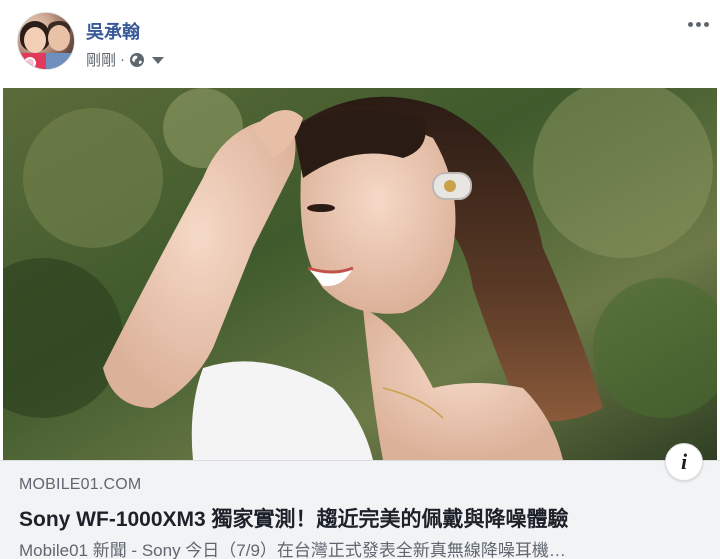 This screenshot has width=720, height=559. I want to click on link-title: Sony WF-1000XM3 獨家實測！趨近完美的佩戴與降噪體驗, so click(294, 518).